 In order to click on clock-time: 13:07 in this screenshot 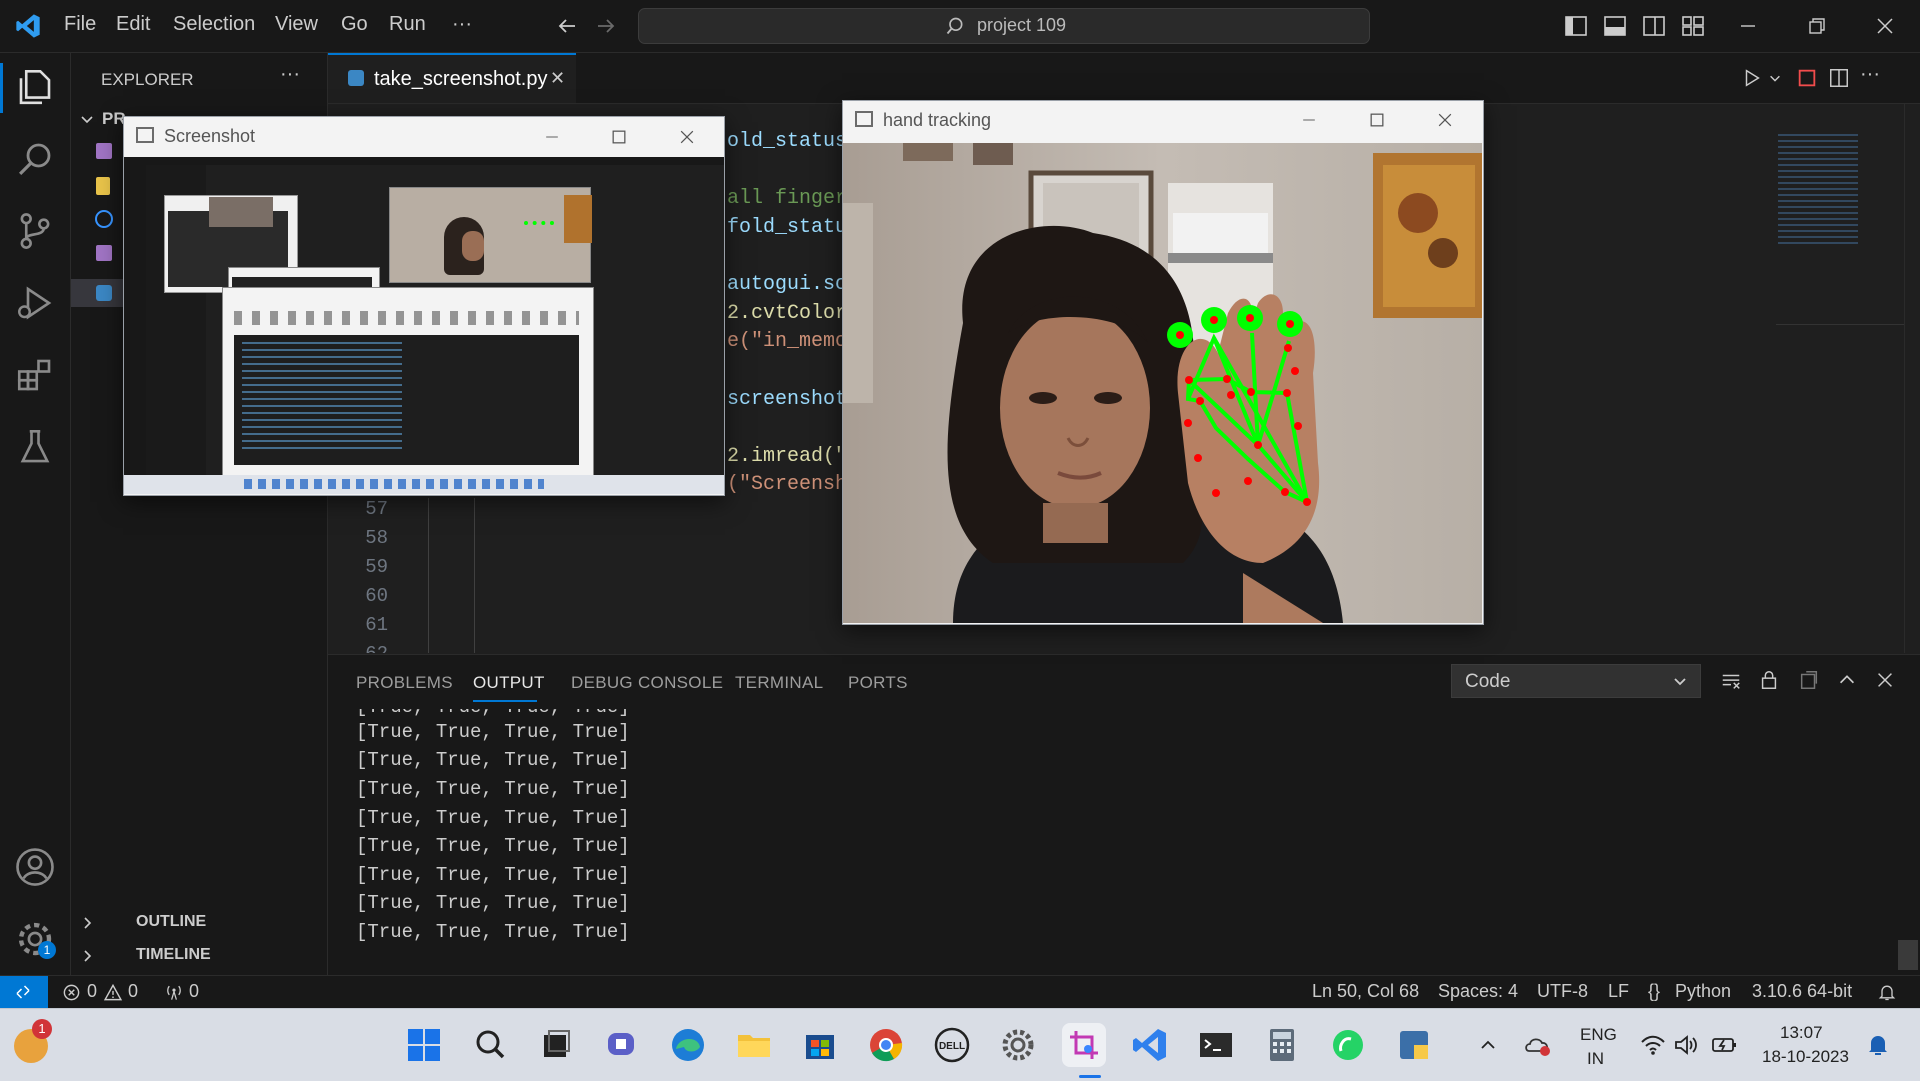, I will do `click(1801, 1033)`.